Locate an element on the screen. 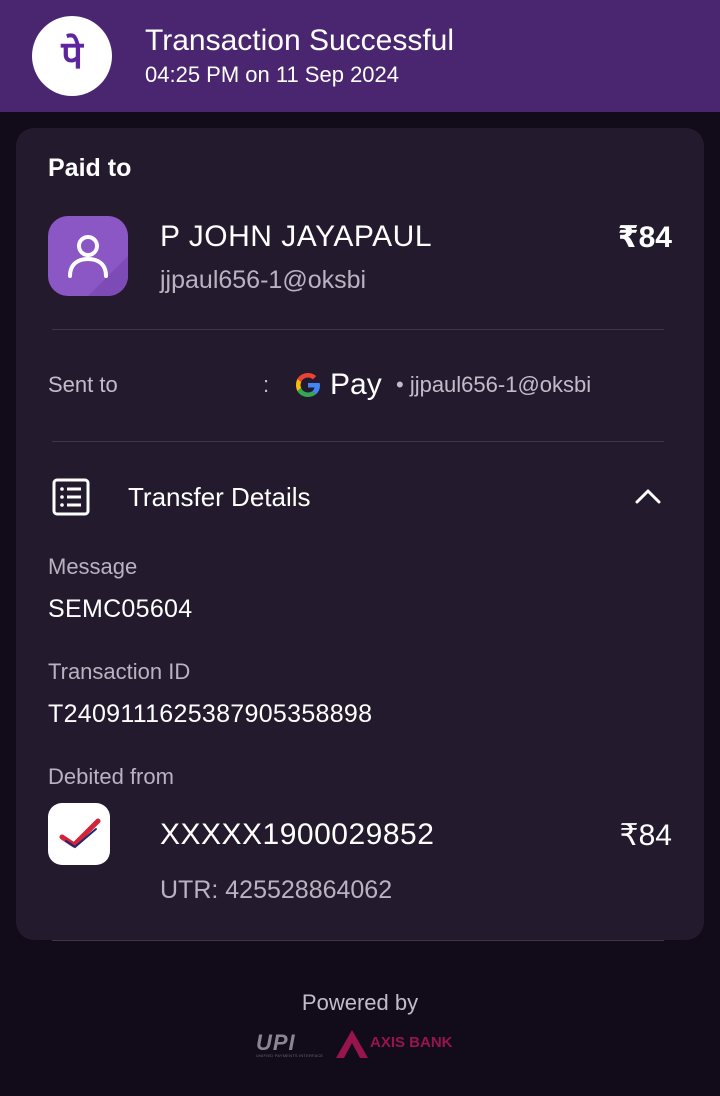 The width and height of the screenshot is (720, 1096). powered-by-label: Powered by is located at coordinates (360, 1002).